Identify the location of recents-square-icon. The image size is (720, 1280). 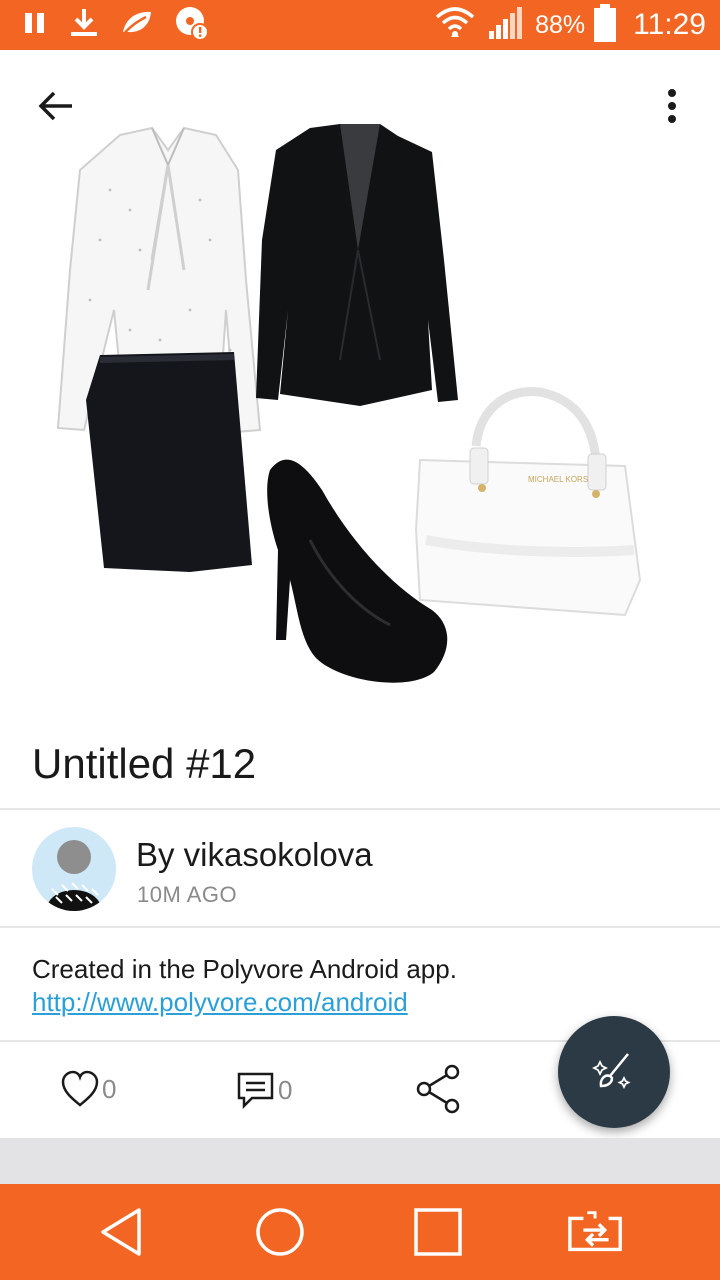
(438, 1232).